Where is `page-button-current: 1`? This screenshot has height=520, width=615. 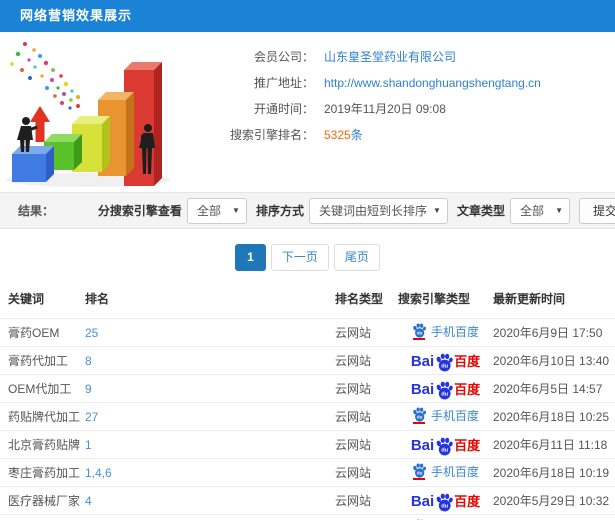
page-button-current: 1 is located at coordinates (250, 257).